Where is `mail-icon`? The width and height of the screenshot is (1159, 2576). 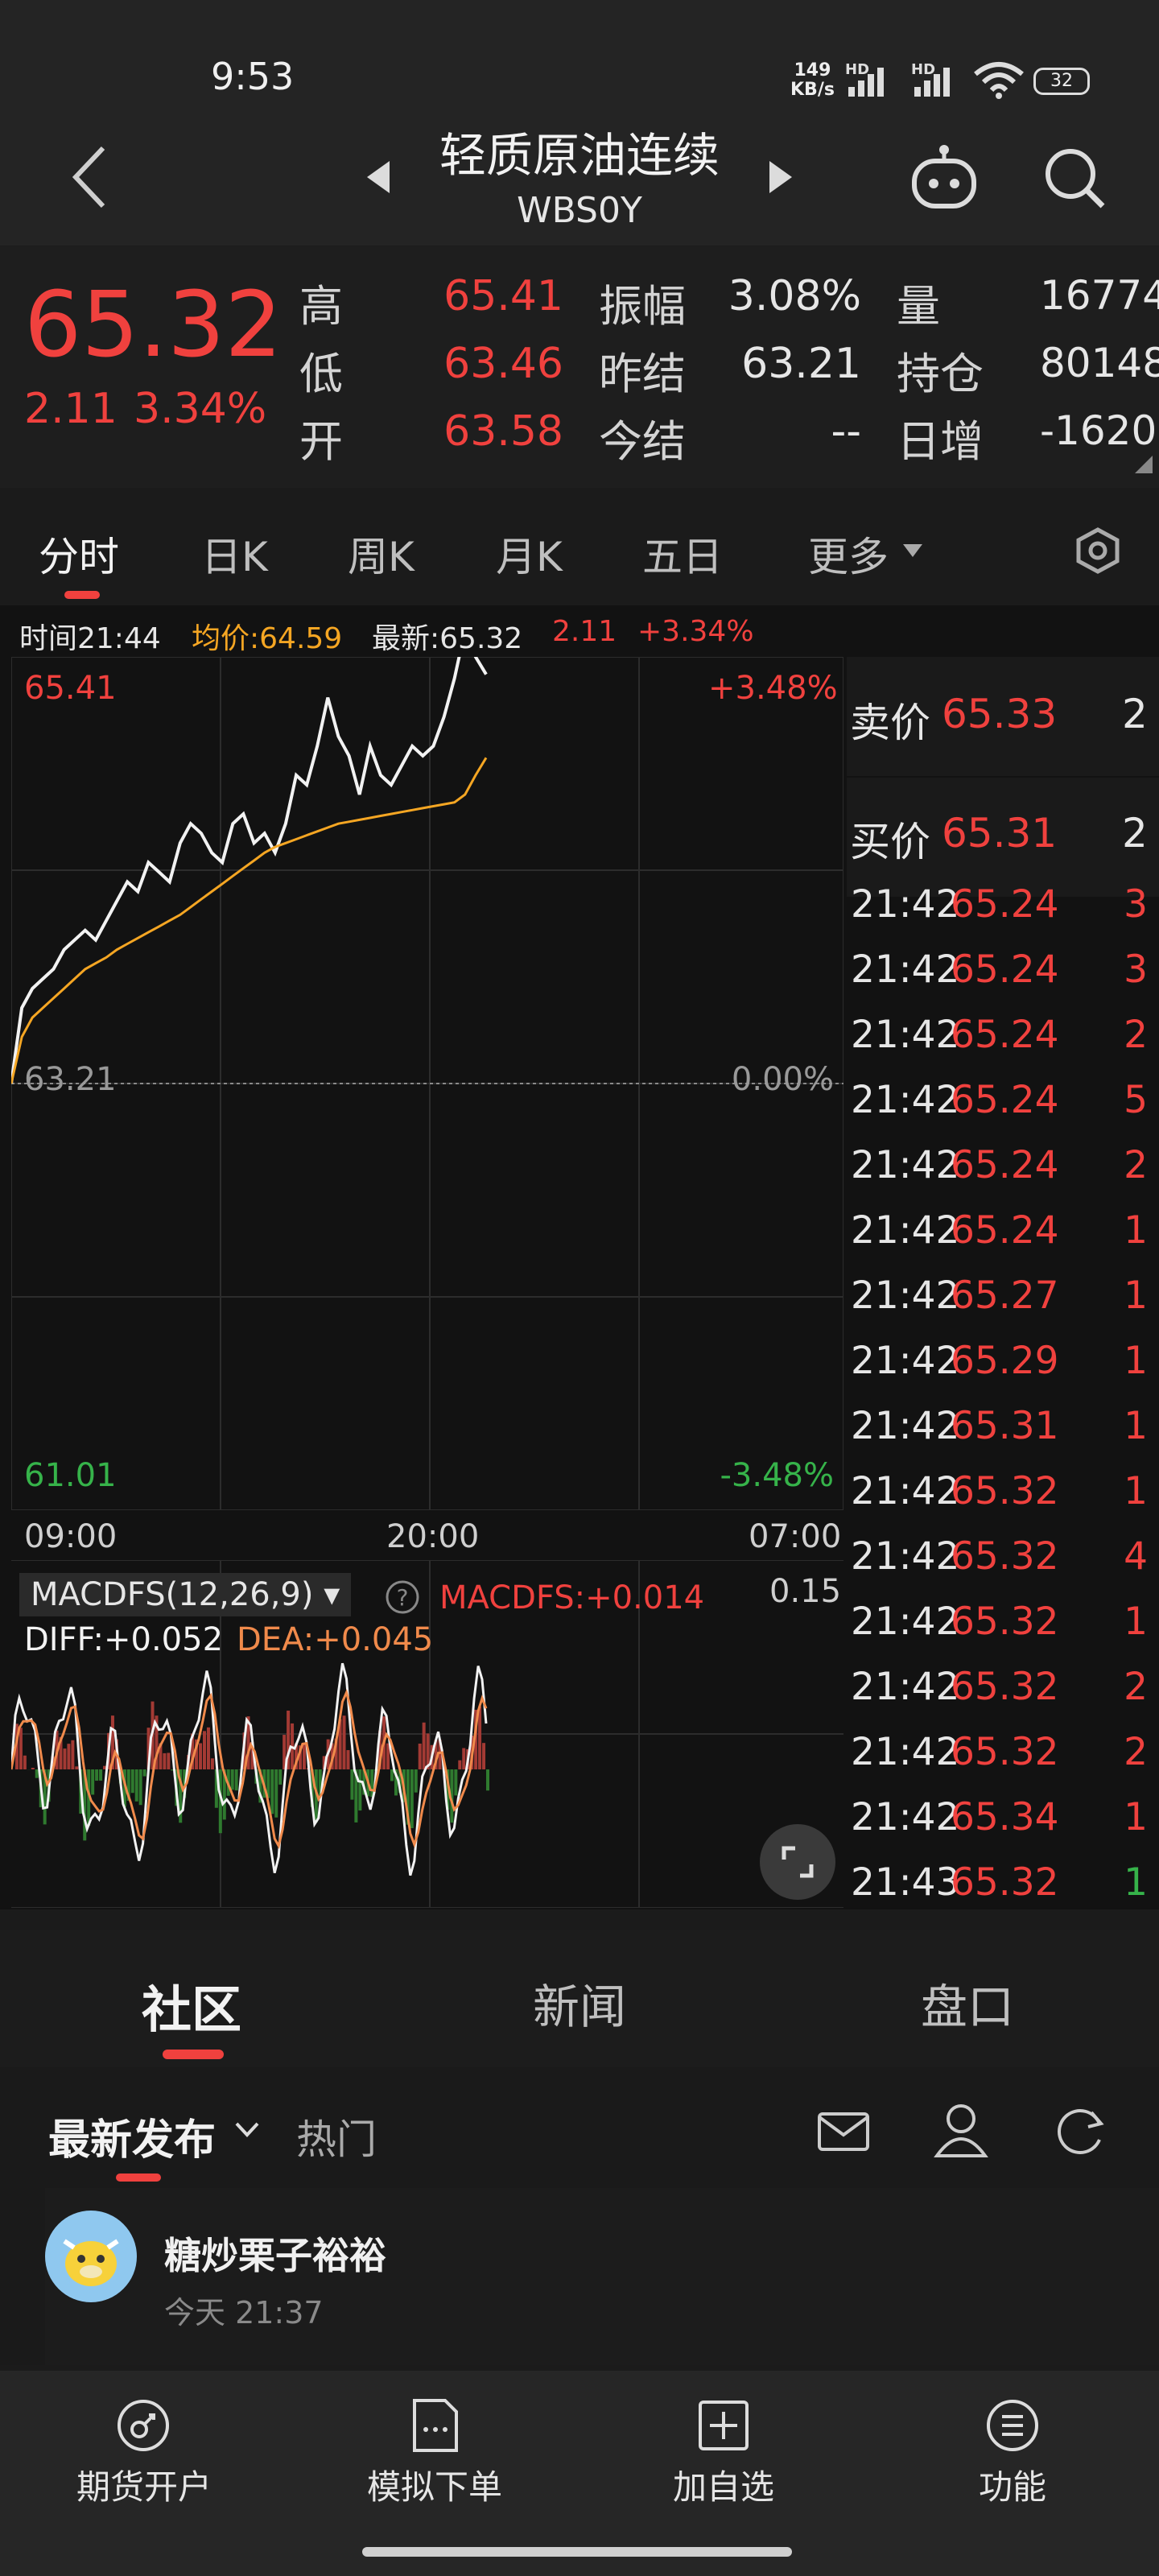
mail-icon is located at coordinates (843, 2132).